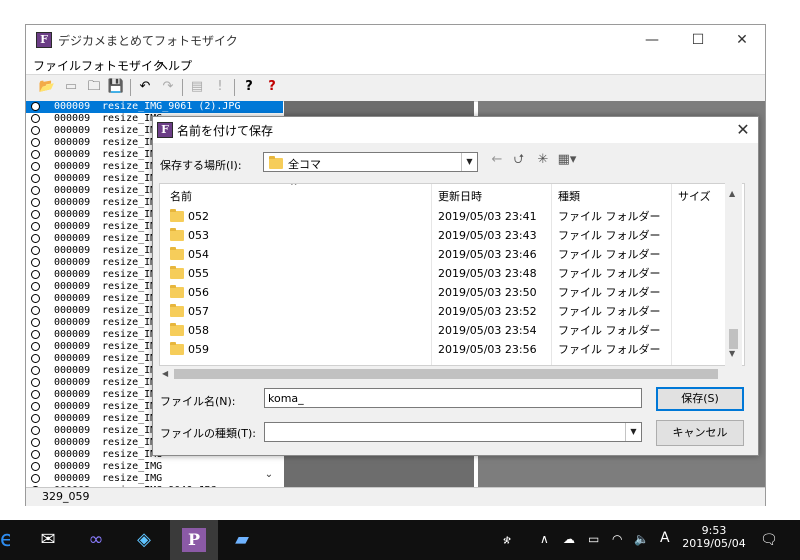 The width and height of the screenshot is (800, 560). What do you see at coordinates (96, 540) in the screenshot?
I see `infinity-app-icon: ∞` at bounding box center [96, 540].